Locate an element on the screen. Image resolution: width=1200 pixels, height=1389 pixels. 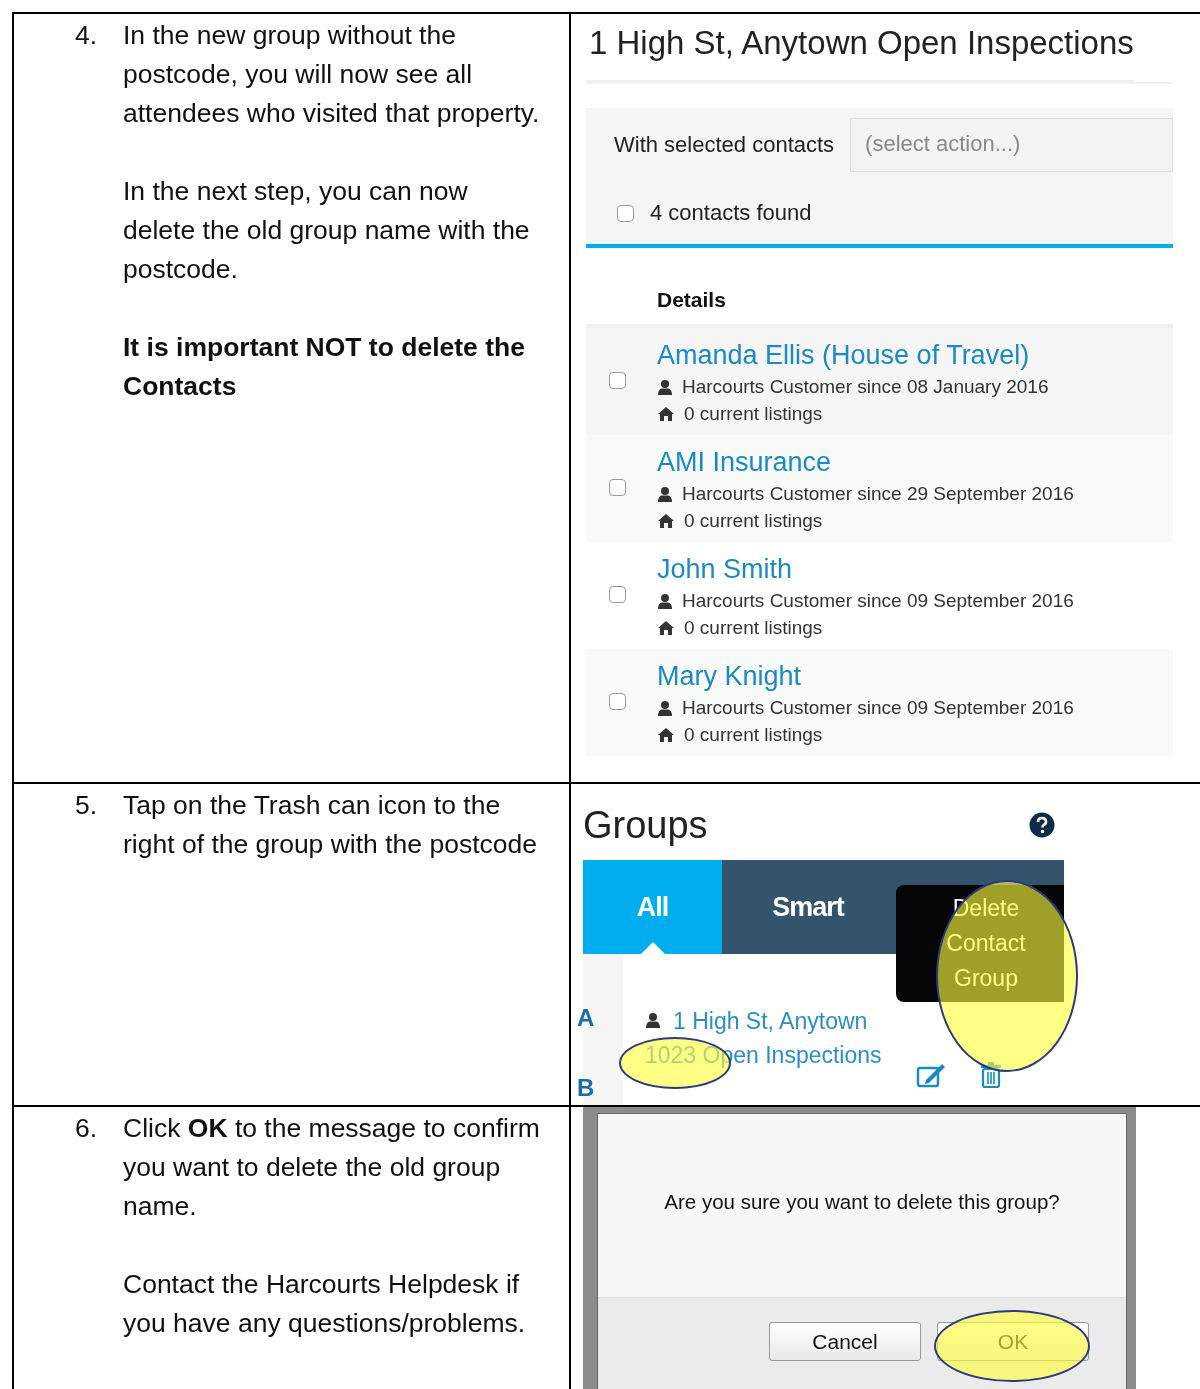
customer-since: Harcourts Customer since 29 September 2016 is located at coordinates (878, 494).